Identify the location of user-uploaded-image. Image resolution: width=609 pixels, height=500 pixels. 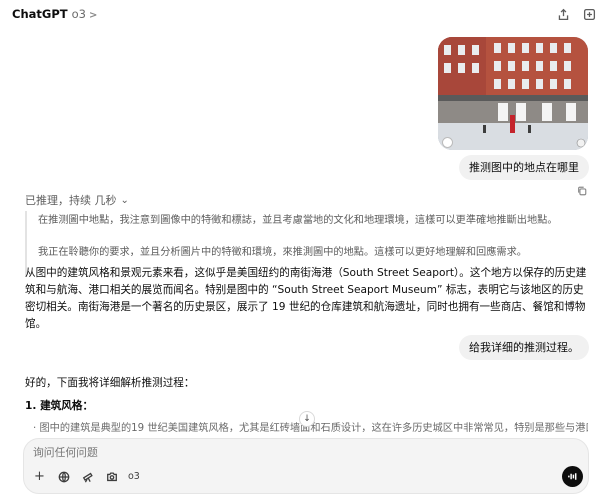
(513, 93).